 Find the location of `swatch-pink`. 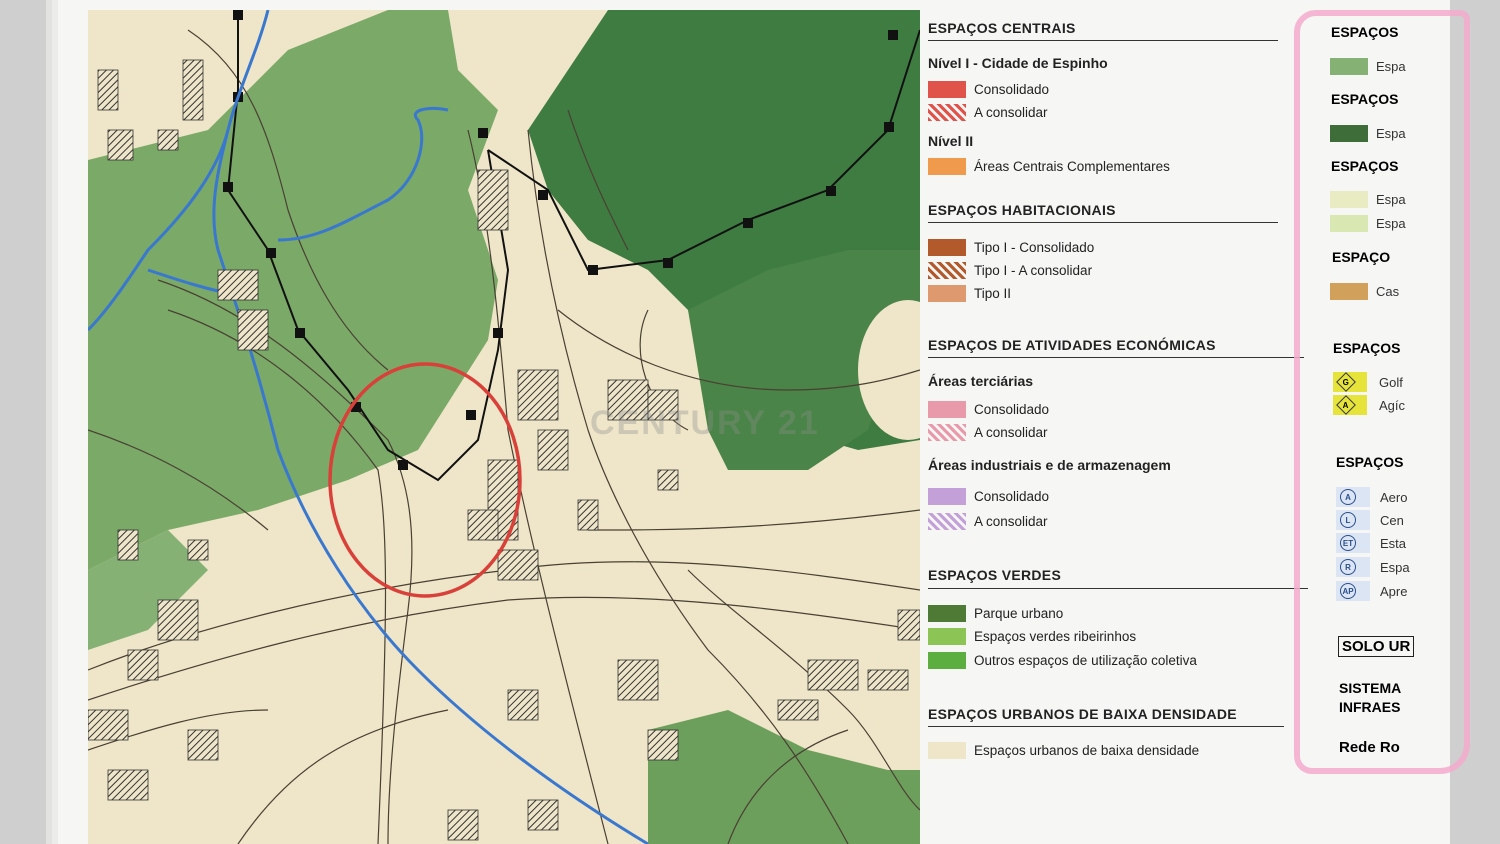

swatch-pink is located at coordinates (947, 409).